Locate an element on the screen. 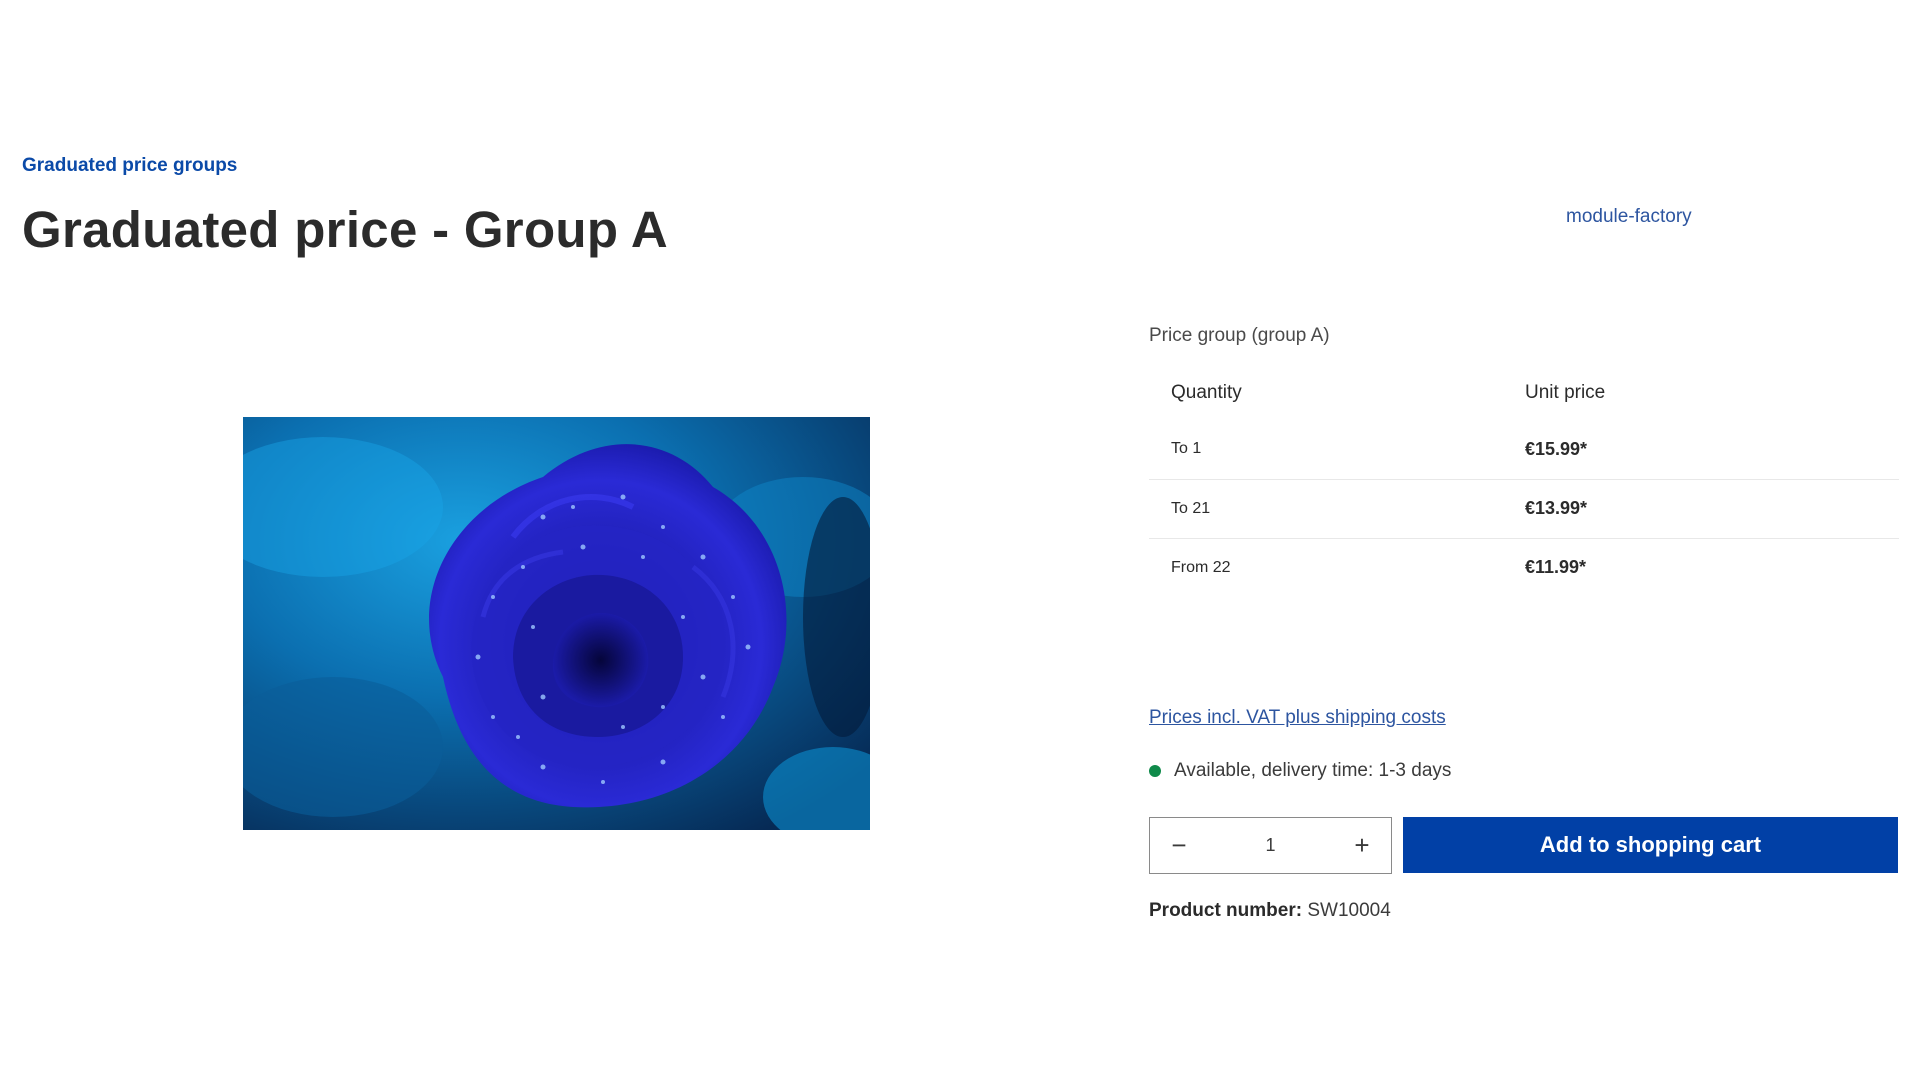 The height and width of the screenshot is (1080, 1920). plus-icon: + is located at coordinates (1362, 845).